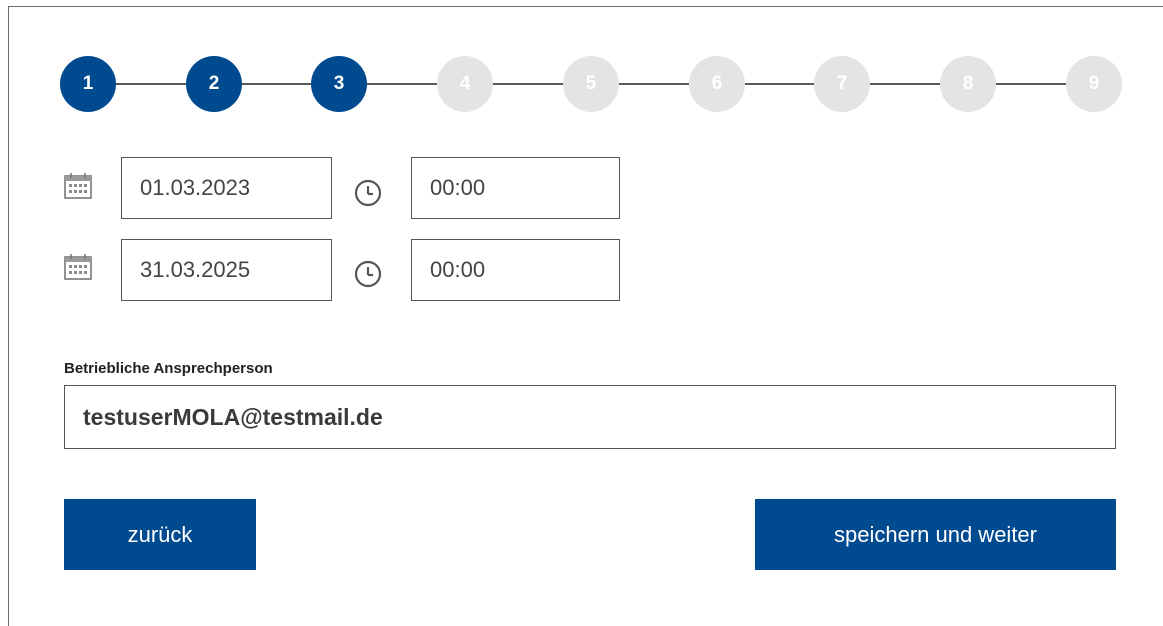 The image size is (1163, 626). What do you see at coordinates (842, 84) in the screenshot?
I see `step-7: 7` at bounding box center [842, 84].